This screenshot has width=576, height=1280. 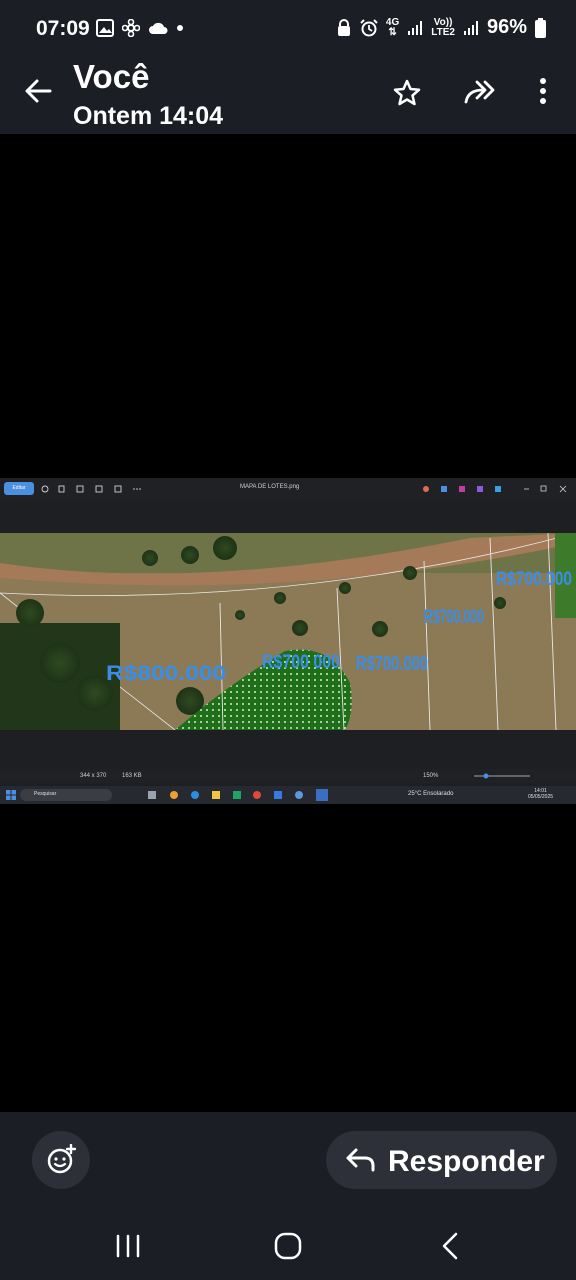 I want to click on network-volte: Vo)) LTE2, so click(x=443, y=27).